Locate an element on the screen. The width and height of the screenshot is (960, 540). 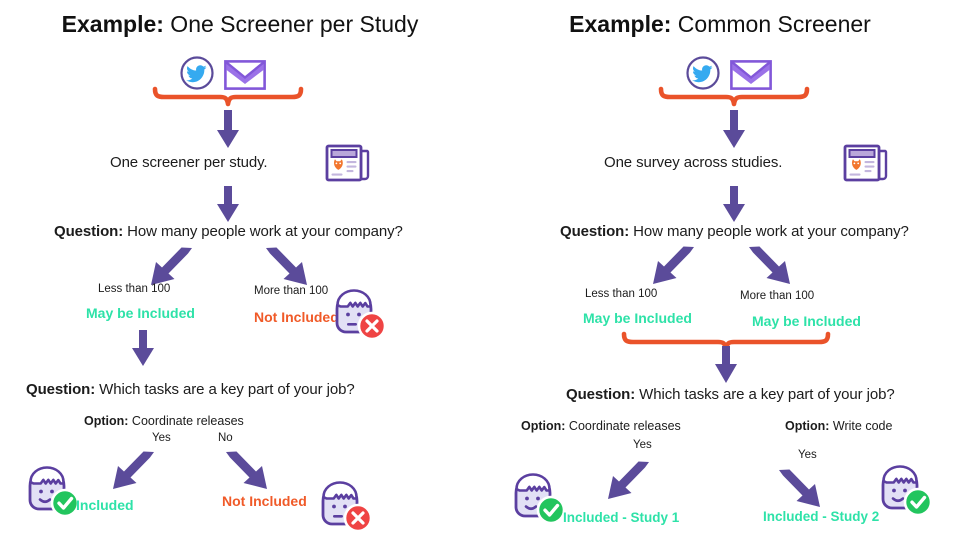
panel-title-rest: One Screener per Study is located at coordinates (291, 24).